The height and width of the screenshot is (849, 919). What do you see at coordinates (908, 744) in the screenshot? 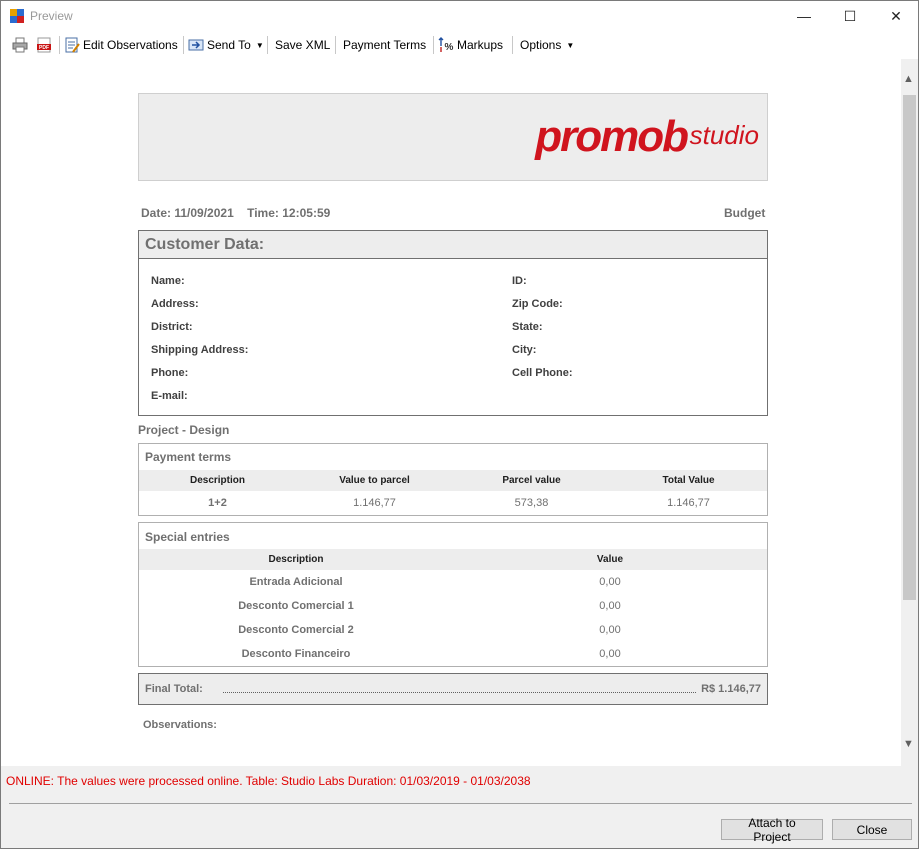
I see `scroll-down-icon: ▼` at bounding box center [908, 744].